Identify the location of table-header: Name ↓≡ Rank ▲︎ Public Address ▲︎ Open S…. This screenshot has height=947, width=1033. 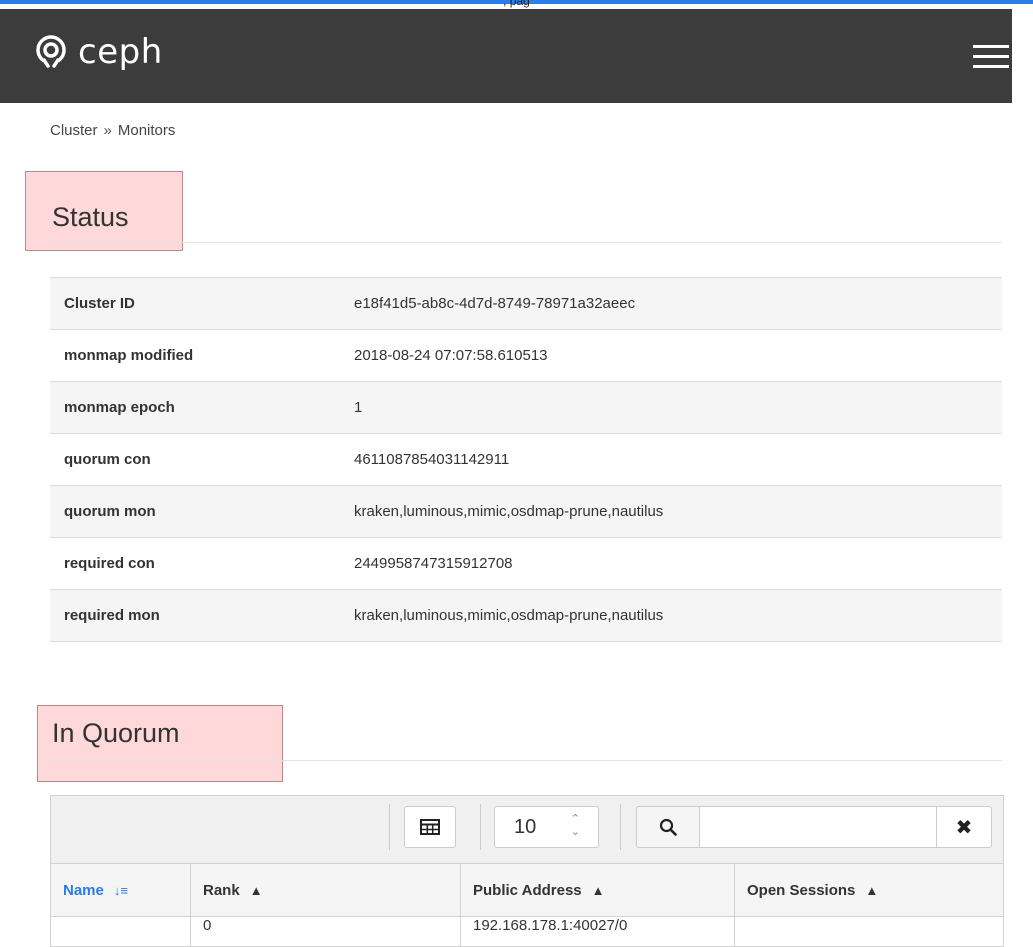
(527, 890).